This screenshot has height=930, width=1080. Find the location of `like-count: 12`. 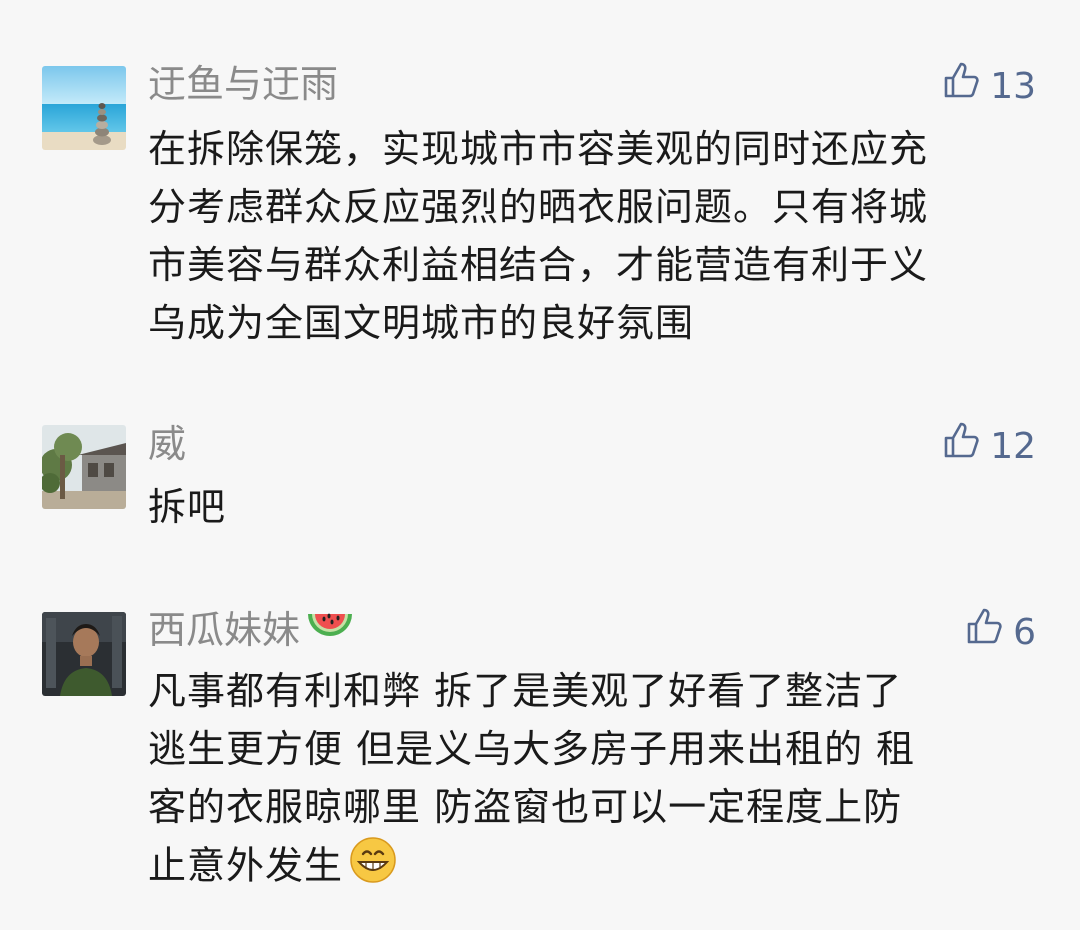

like-count: 12 is located at coordinates (1013, 446).